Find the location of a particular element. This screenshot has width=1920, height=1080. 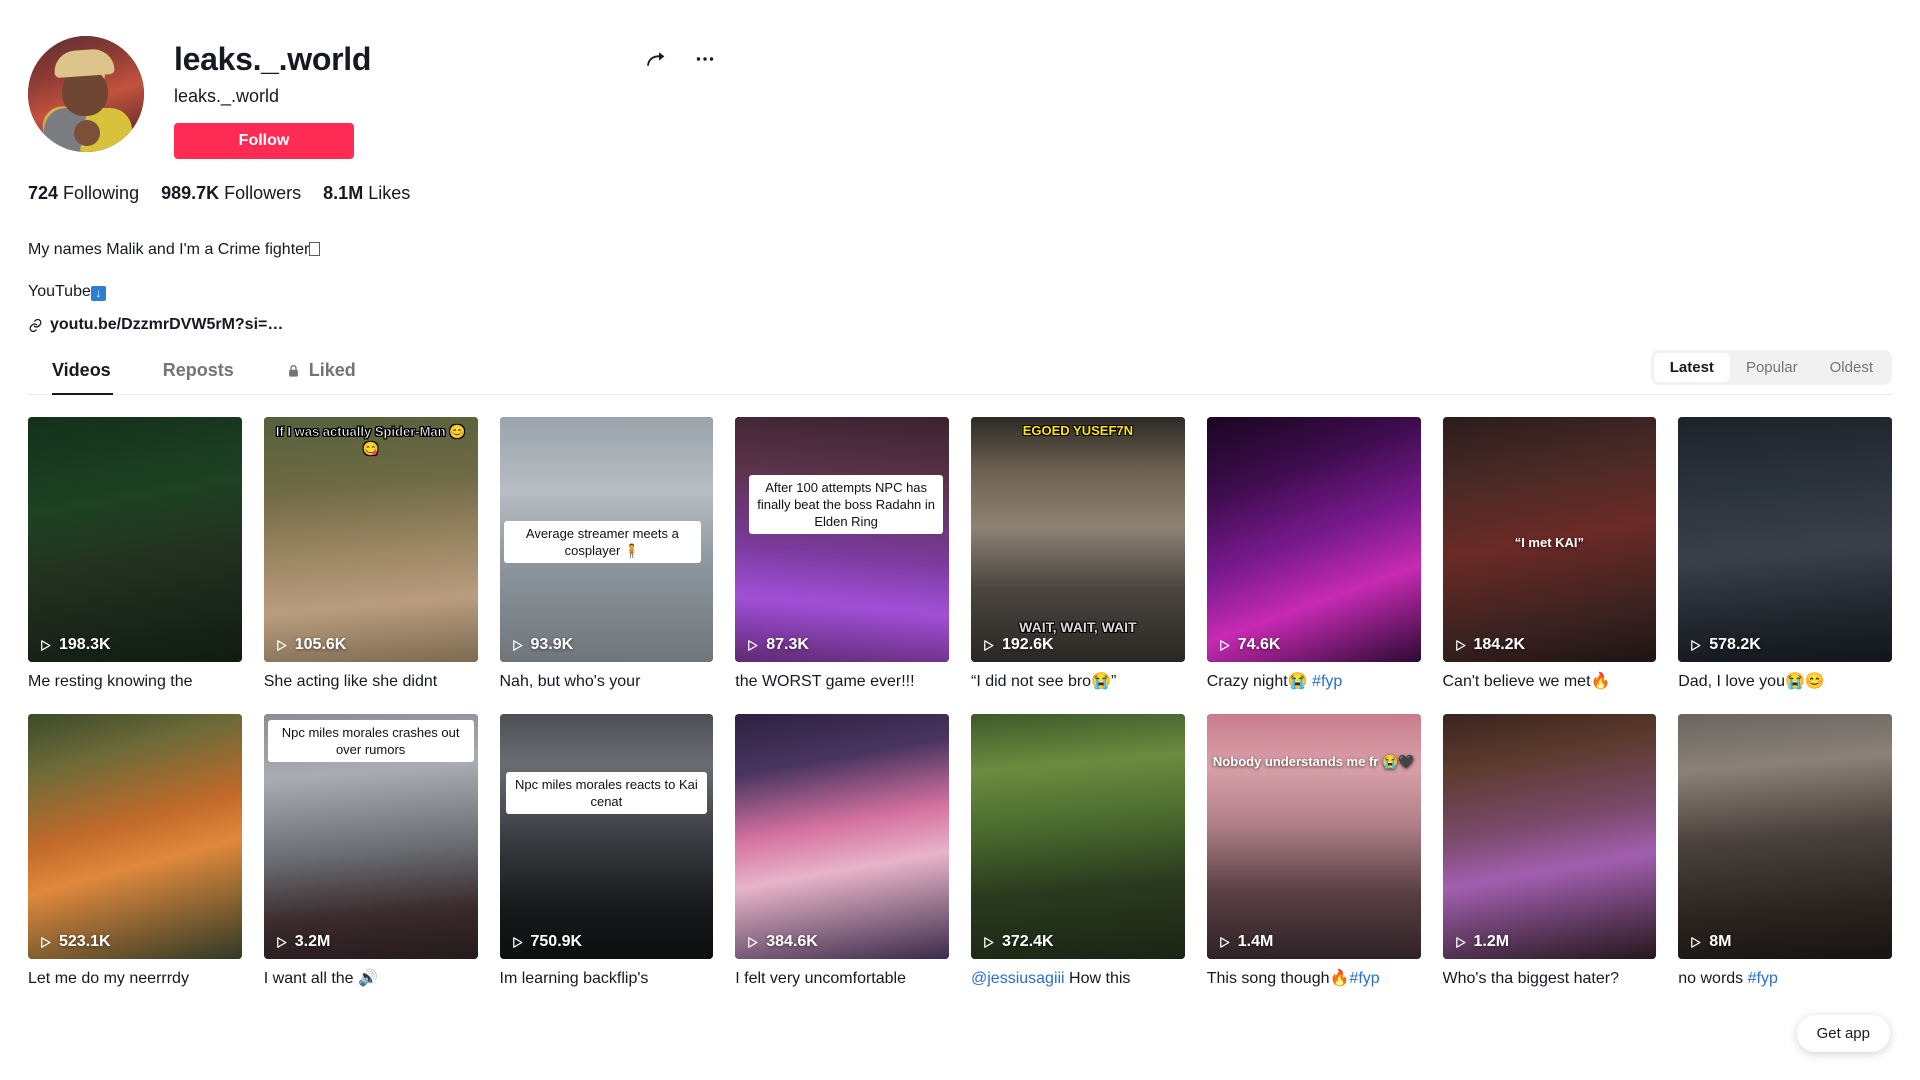

get-app-button: Get app is located at coordinates (1843, 1033).